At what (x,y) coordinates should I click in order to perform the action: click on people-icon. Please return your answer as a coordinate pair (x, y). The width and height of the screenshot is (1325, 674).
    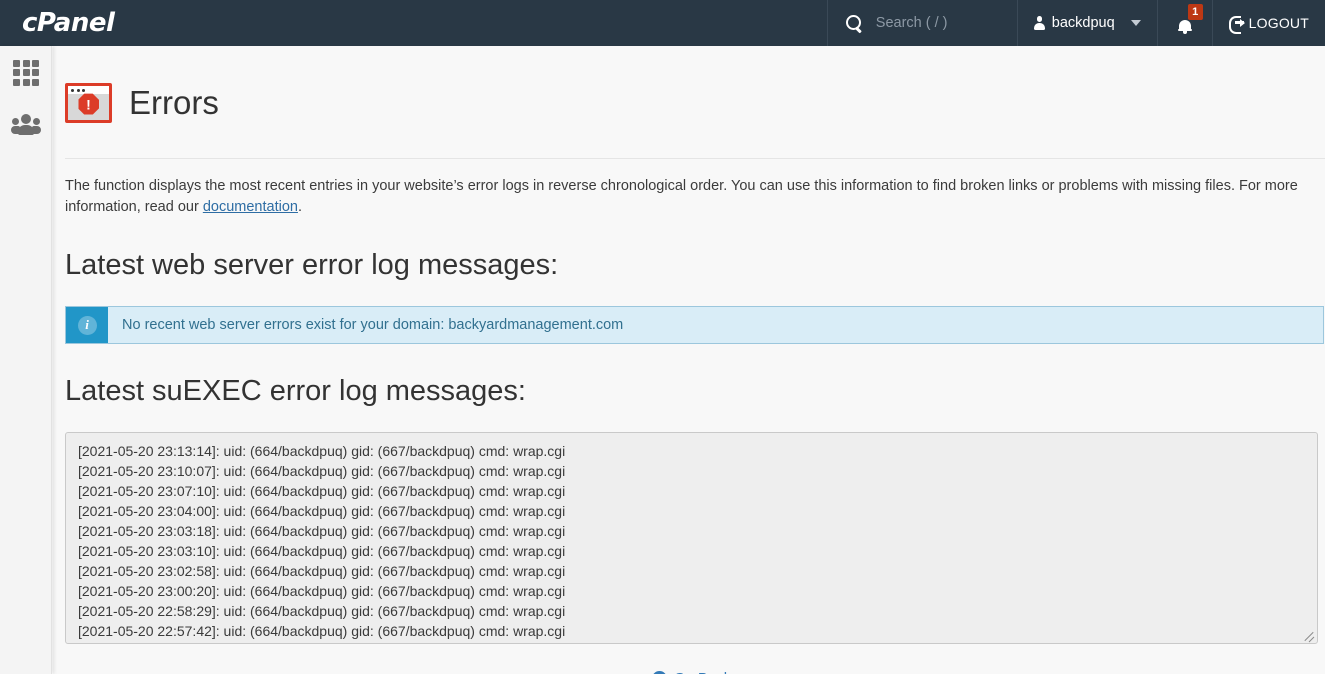
    Looking at the image, I should click on (25, 124).